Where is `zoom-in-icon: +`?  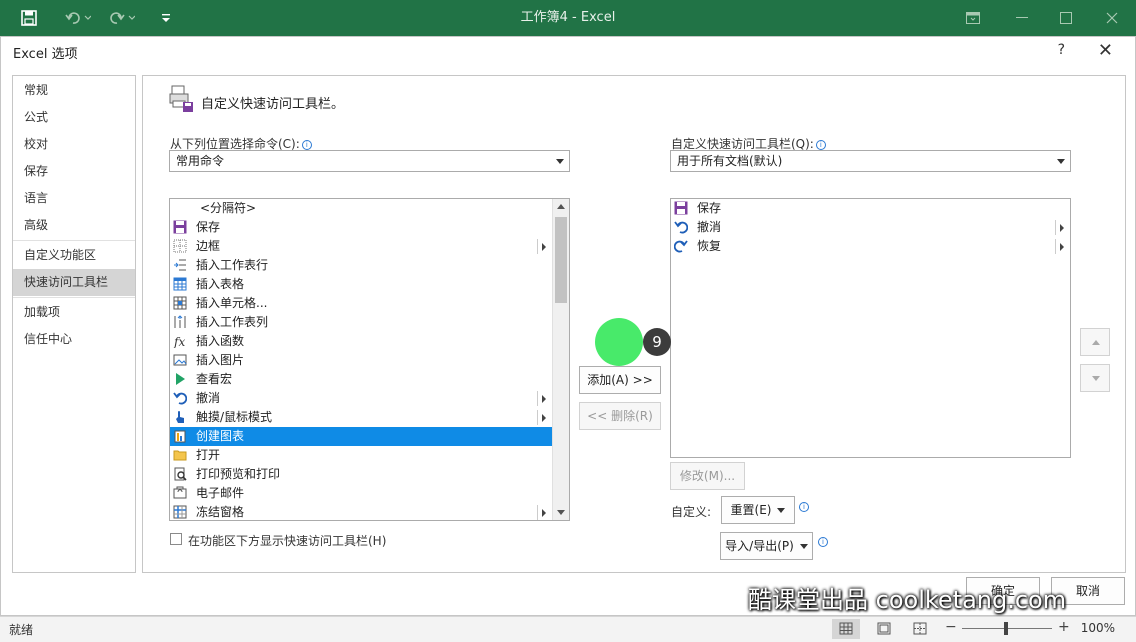
zoom-in-icon: + is located at coordinates (1064, 627).